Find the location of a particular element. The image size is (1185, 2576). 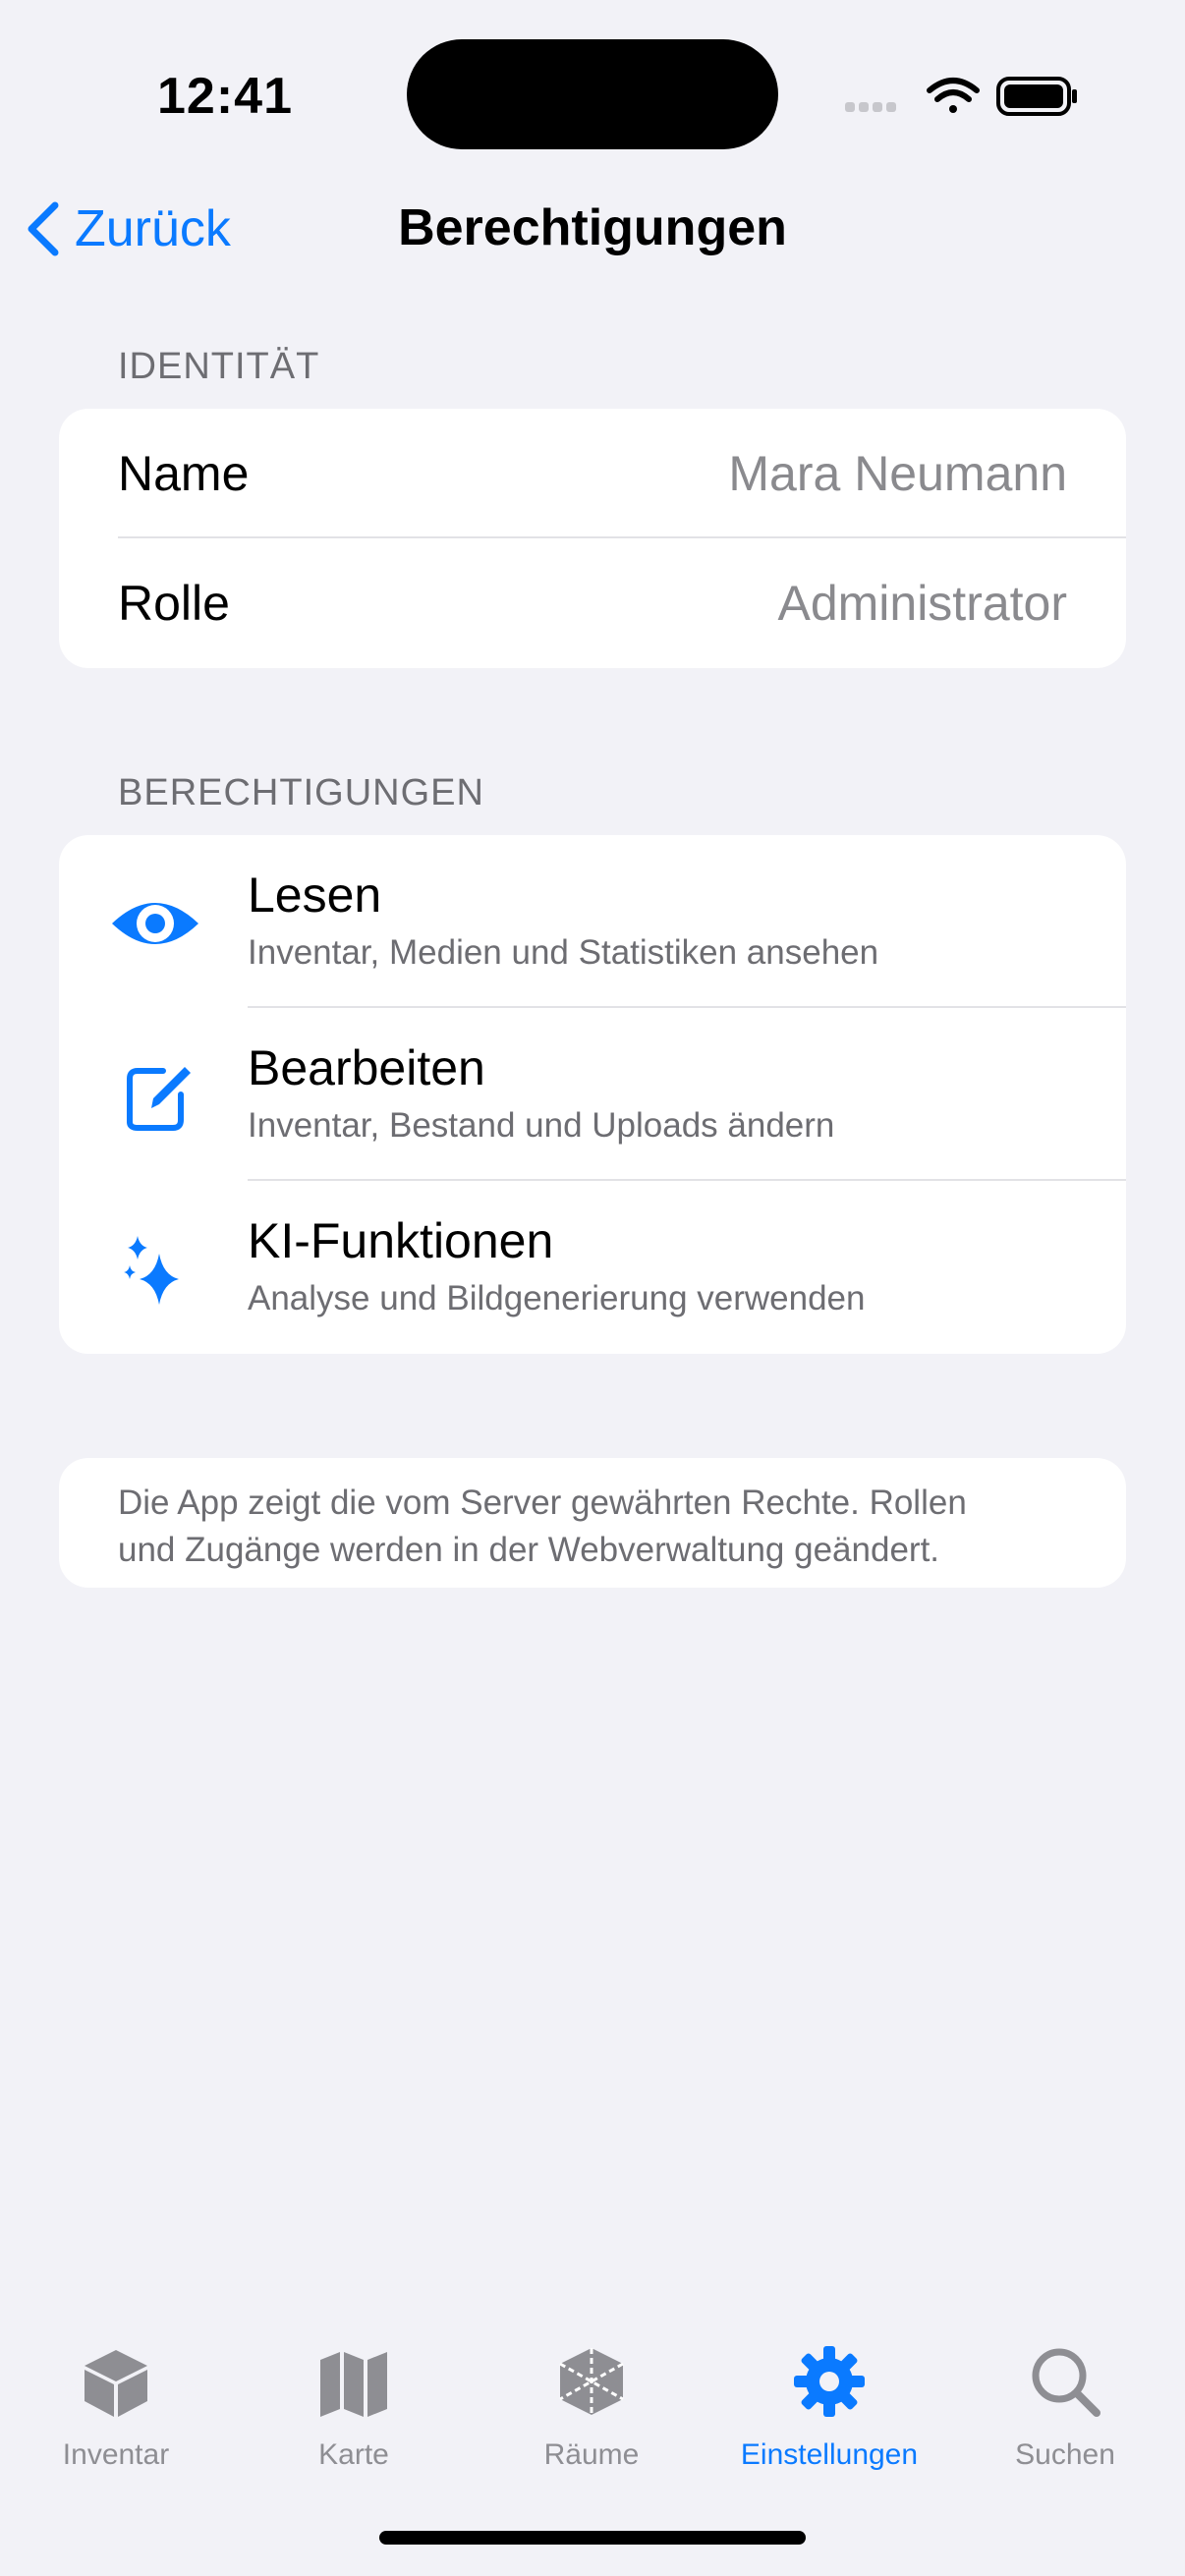

tab-suchen: Suchen is located at coordinates (1065, 2407).